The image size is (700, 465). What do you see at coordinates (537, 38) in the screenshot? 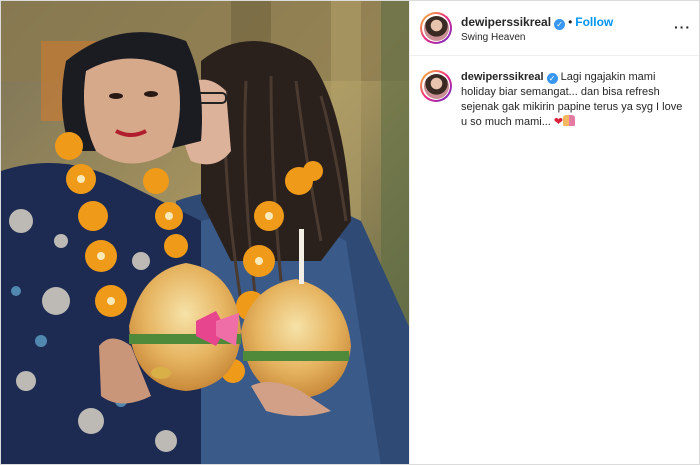
I see `location-link: Swing Heaven` at bounding box center [537, 38].